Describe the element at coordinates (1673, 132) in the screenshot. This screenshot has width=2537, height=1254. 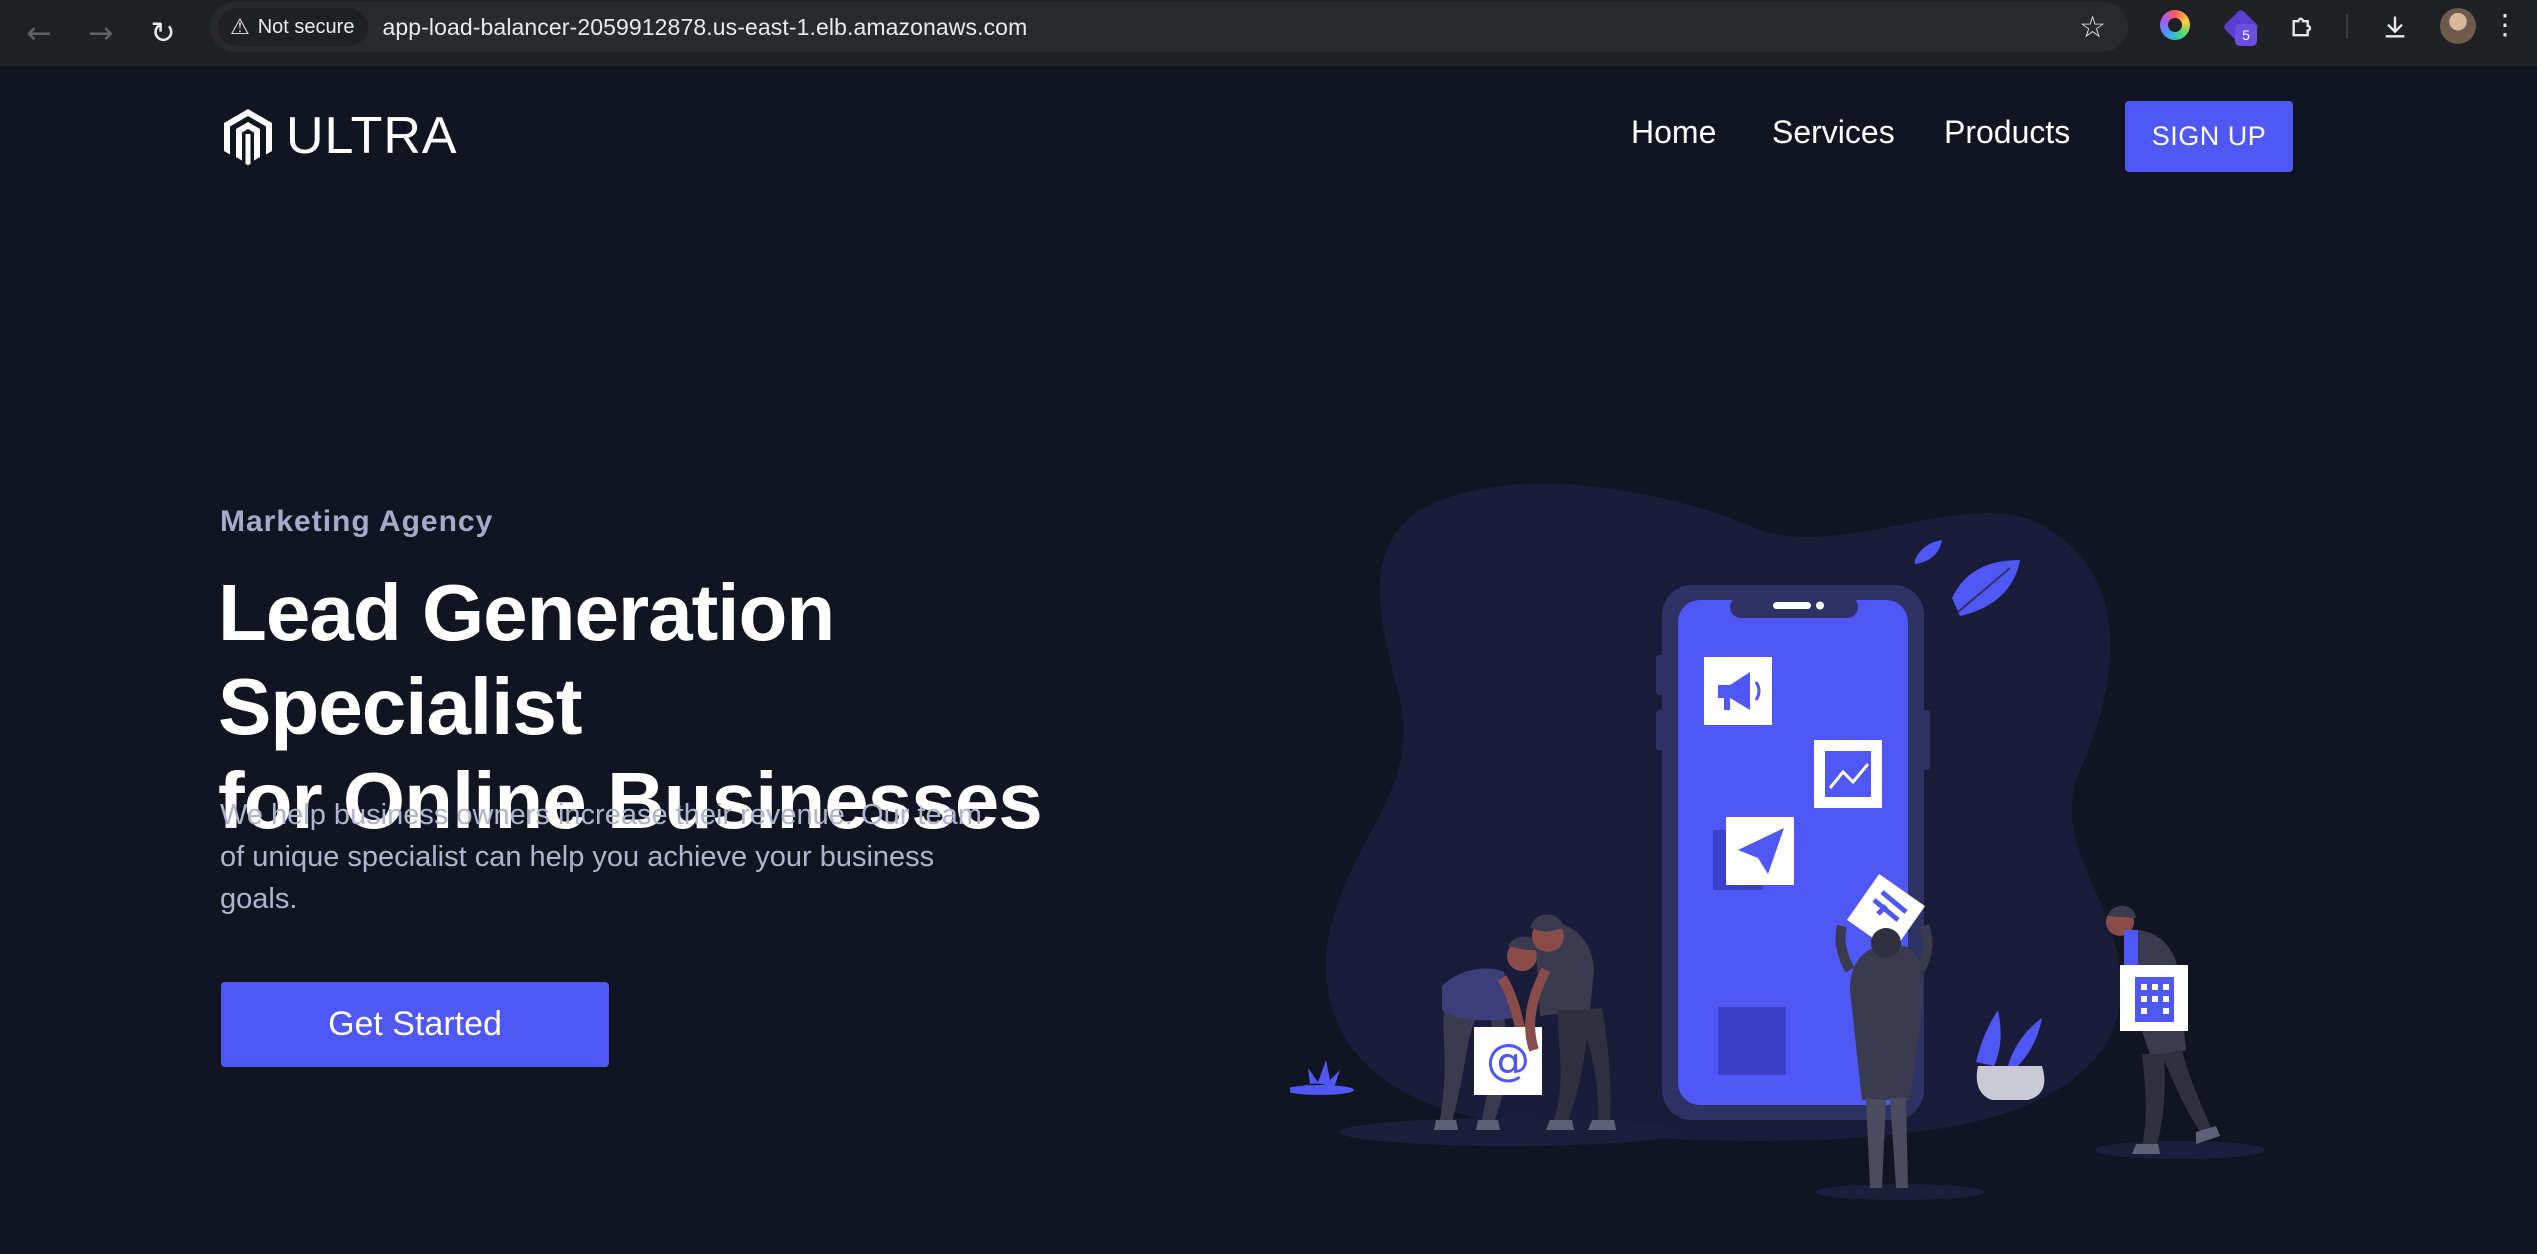
I see `nav-home: Home` at that location.